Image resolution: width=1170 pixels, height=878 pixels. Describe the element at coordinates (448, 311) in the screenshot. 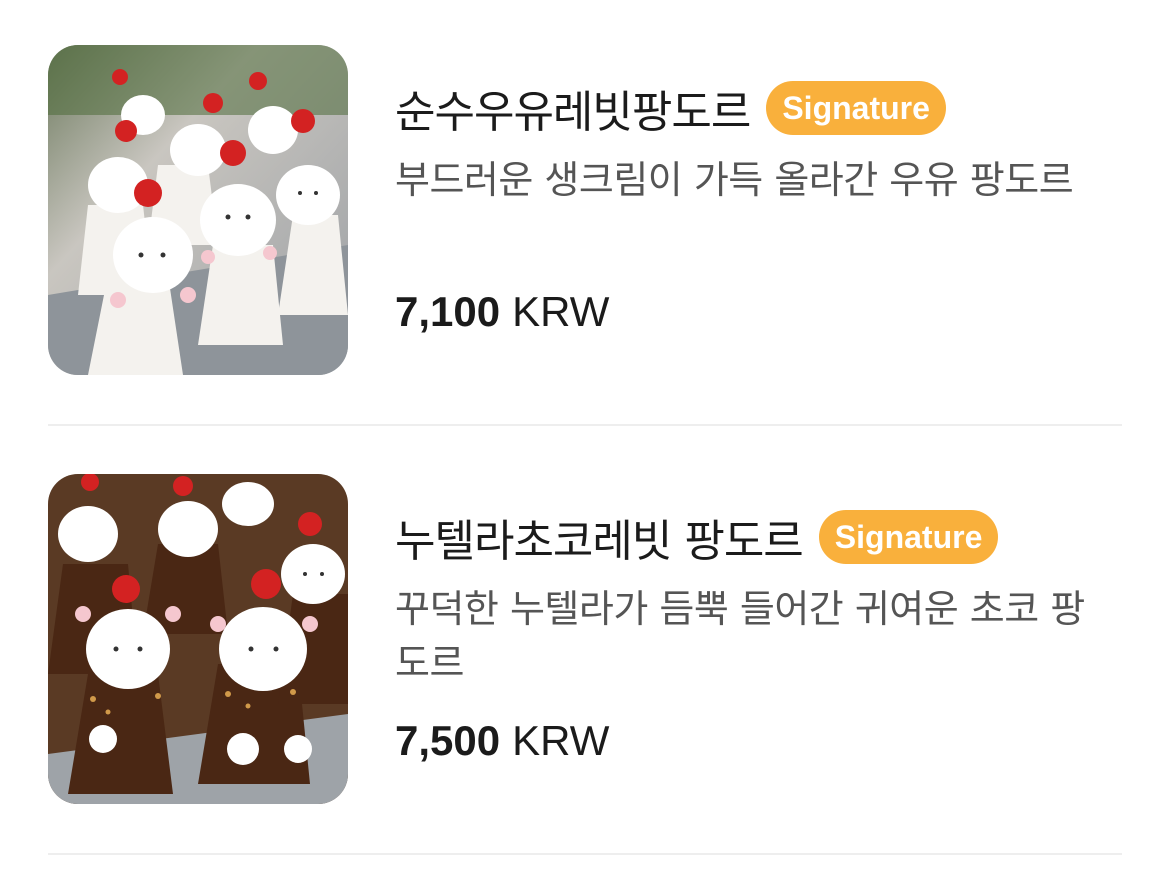

I see `price-amount: 7,100` at that location.